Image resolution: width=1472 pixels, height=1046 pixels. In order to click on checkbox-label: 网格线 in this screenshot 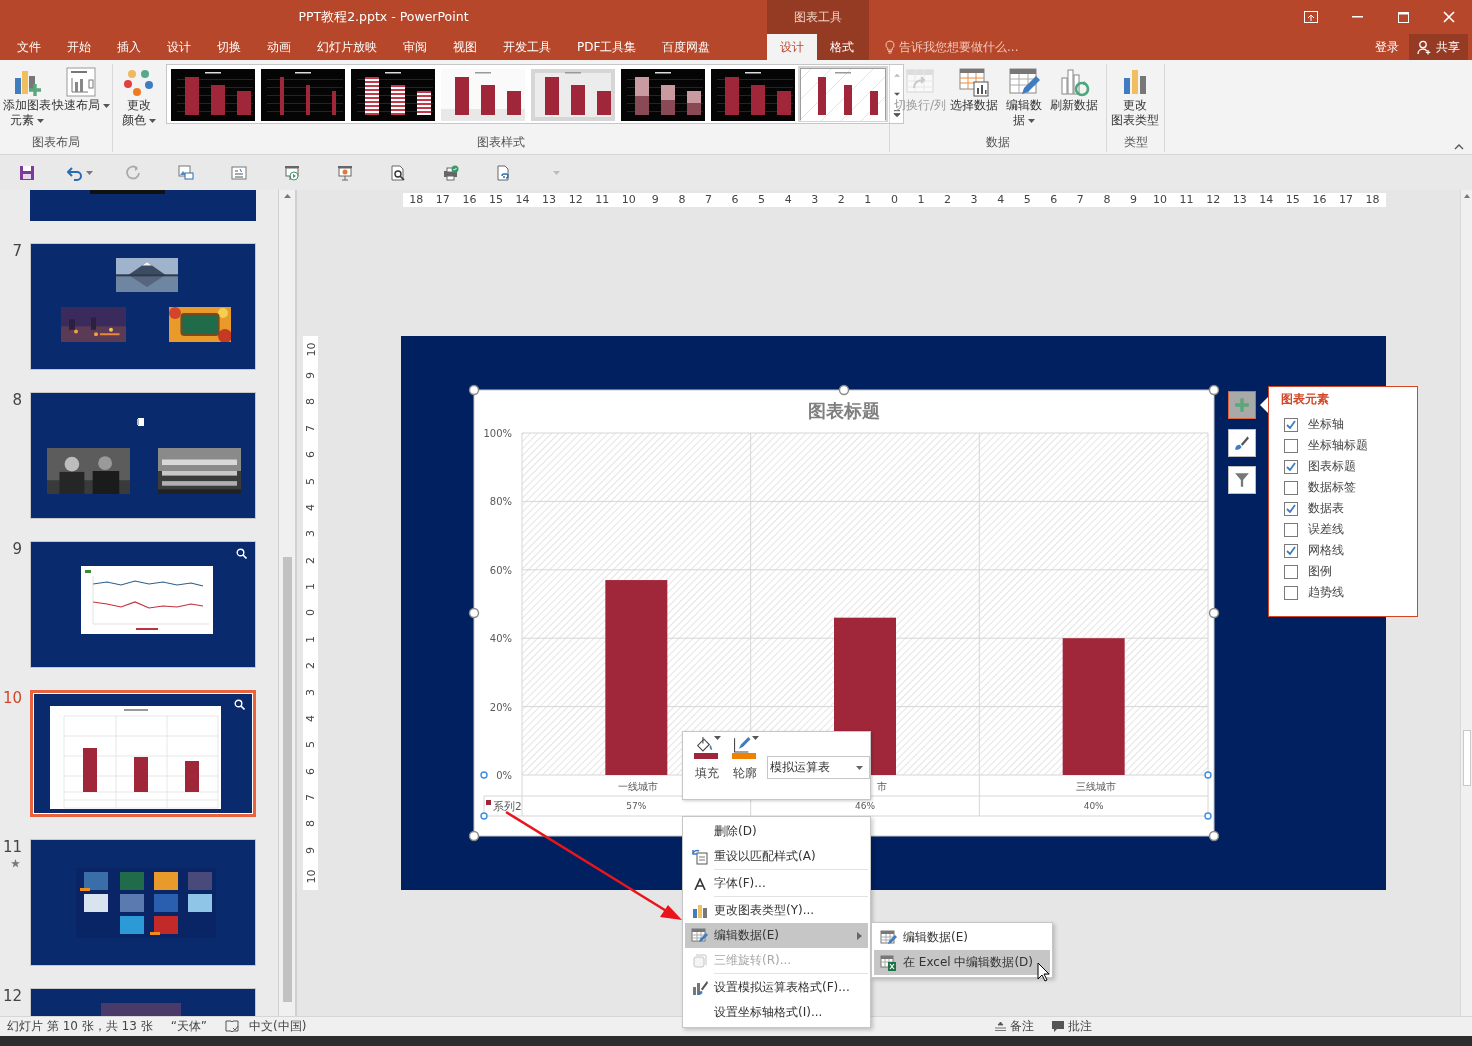, I will do `click(1326, 550)`.